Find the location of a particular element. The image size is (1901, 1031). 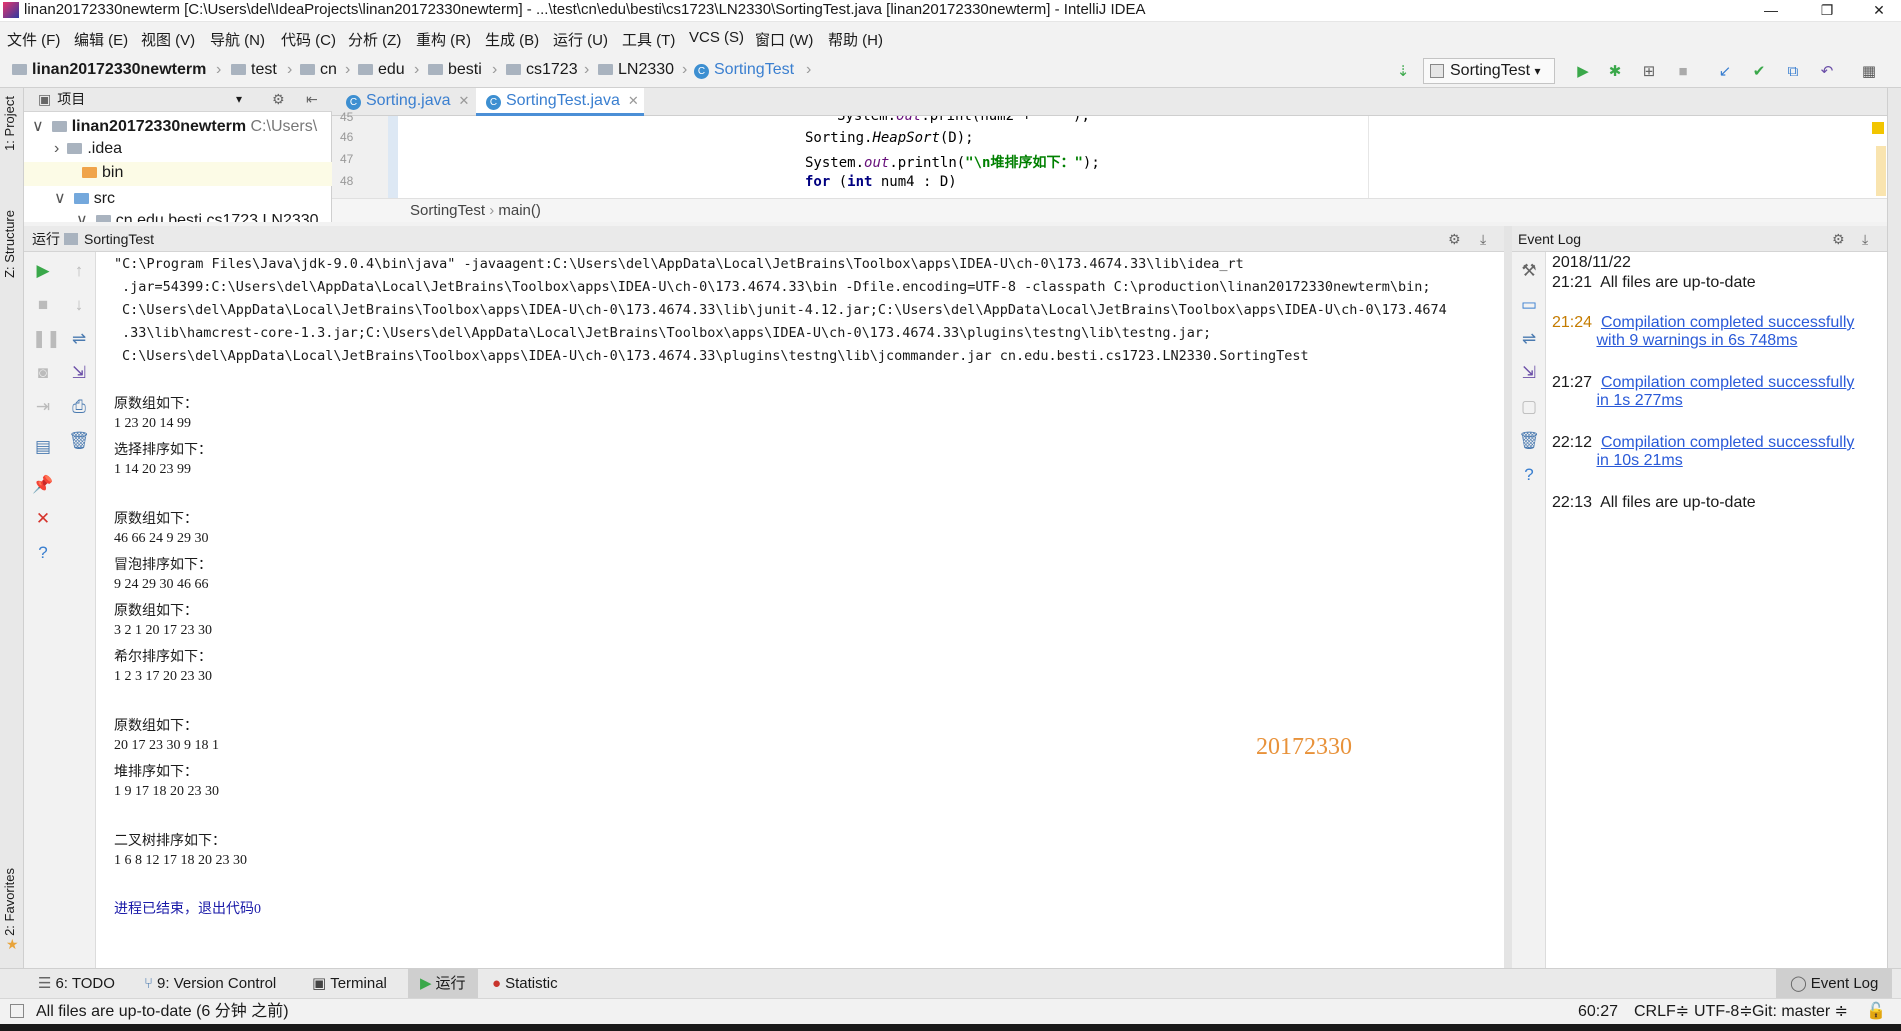

up-arrow-icon: ↑ is located at coordinates (79, 271).